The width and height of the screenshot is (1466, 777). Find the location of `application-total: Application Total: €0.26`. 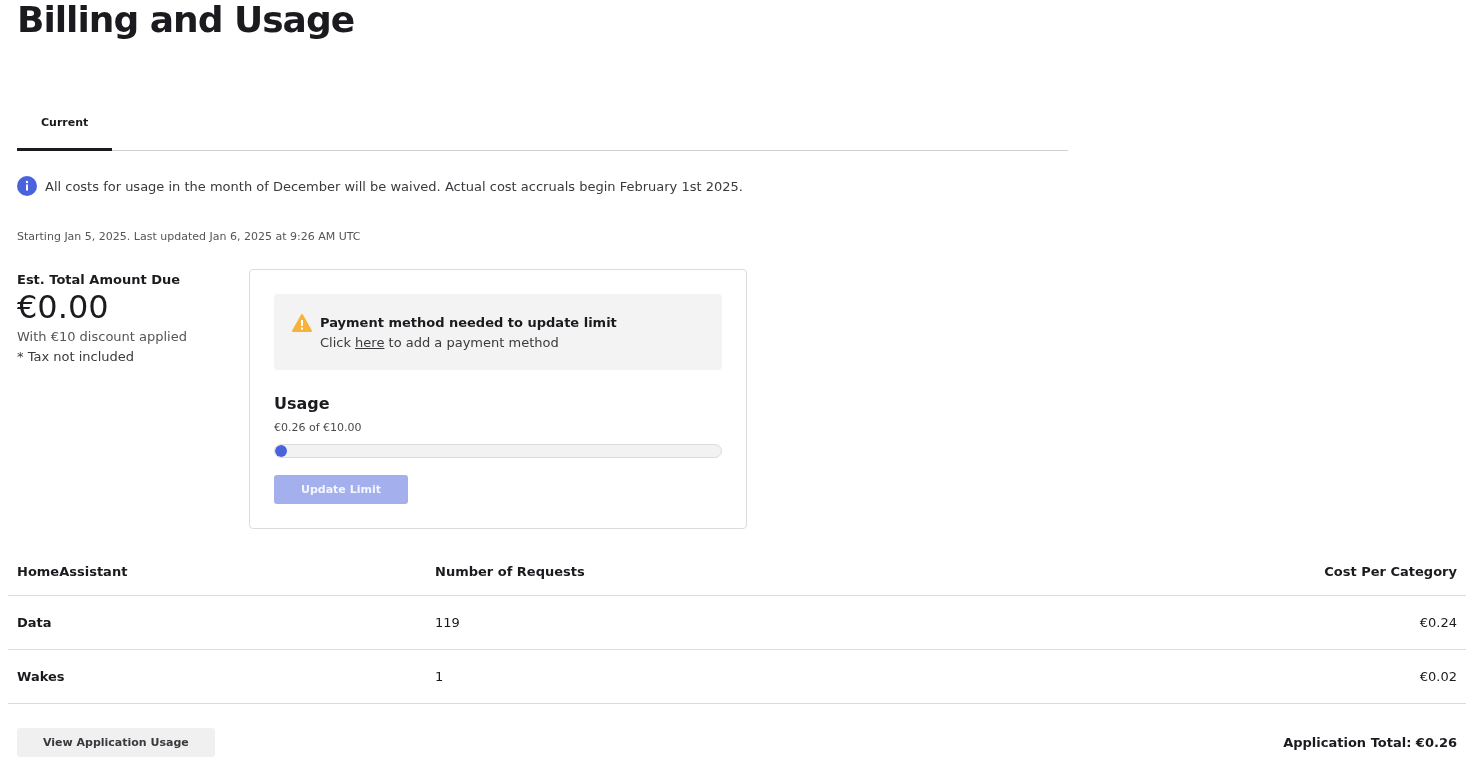

application-total: Application Total: €0.26 is located at coordinates (1370, 742).